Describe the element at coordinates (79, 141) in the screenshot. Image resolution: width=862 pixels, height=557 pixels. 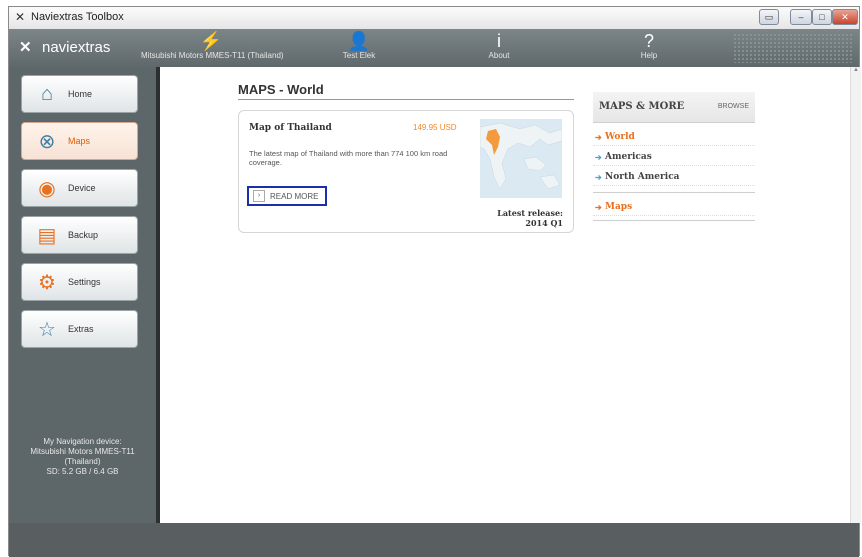
I see `sidebar-item-maps: ⊗ Maps` at that location.